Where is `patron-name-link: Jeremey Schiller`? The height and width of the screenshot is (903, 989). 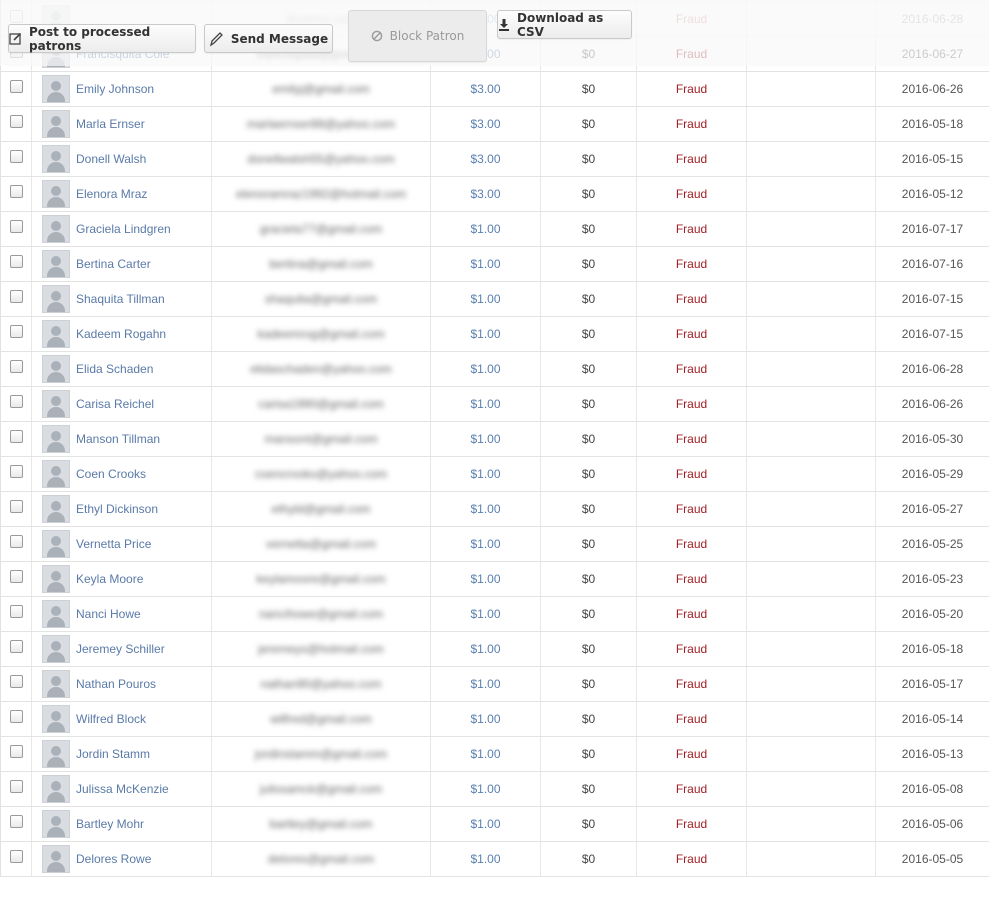
patron-name-link: Jeremey Schiller is located at coordinates (120, 649).